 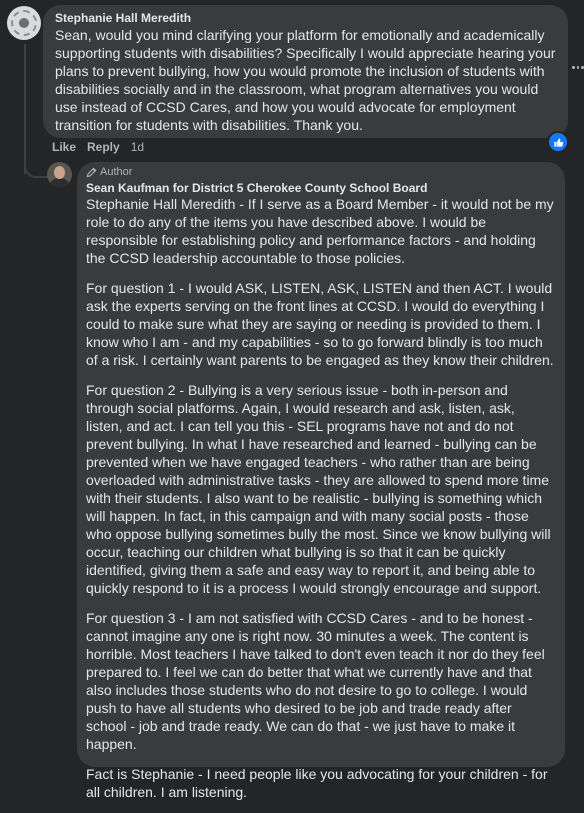 I want to click on avatar-body, so click(x=59, y=182).